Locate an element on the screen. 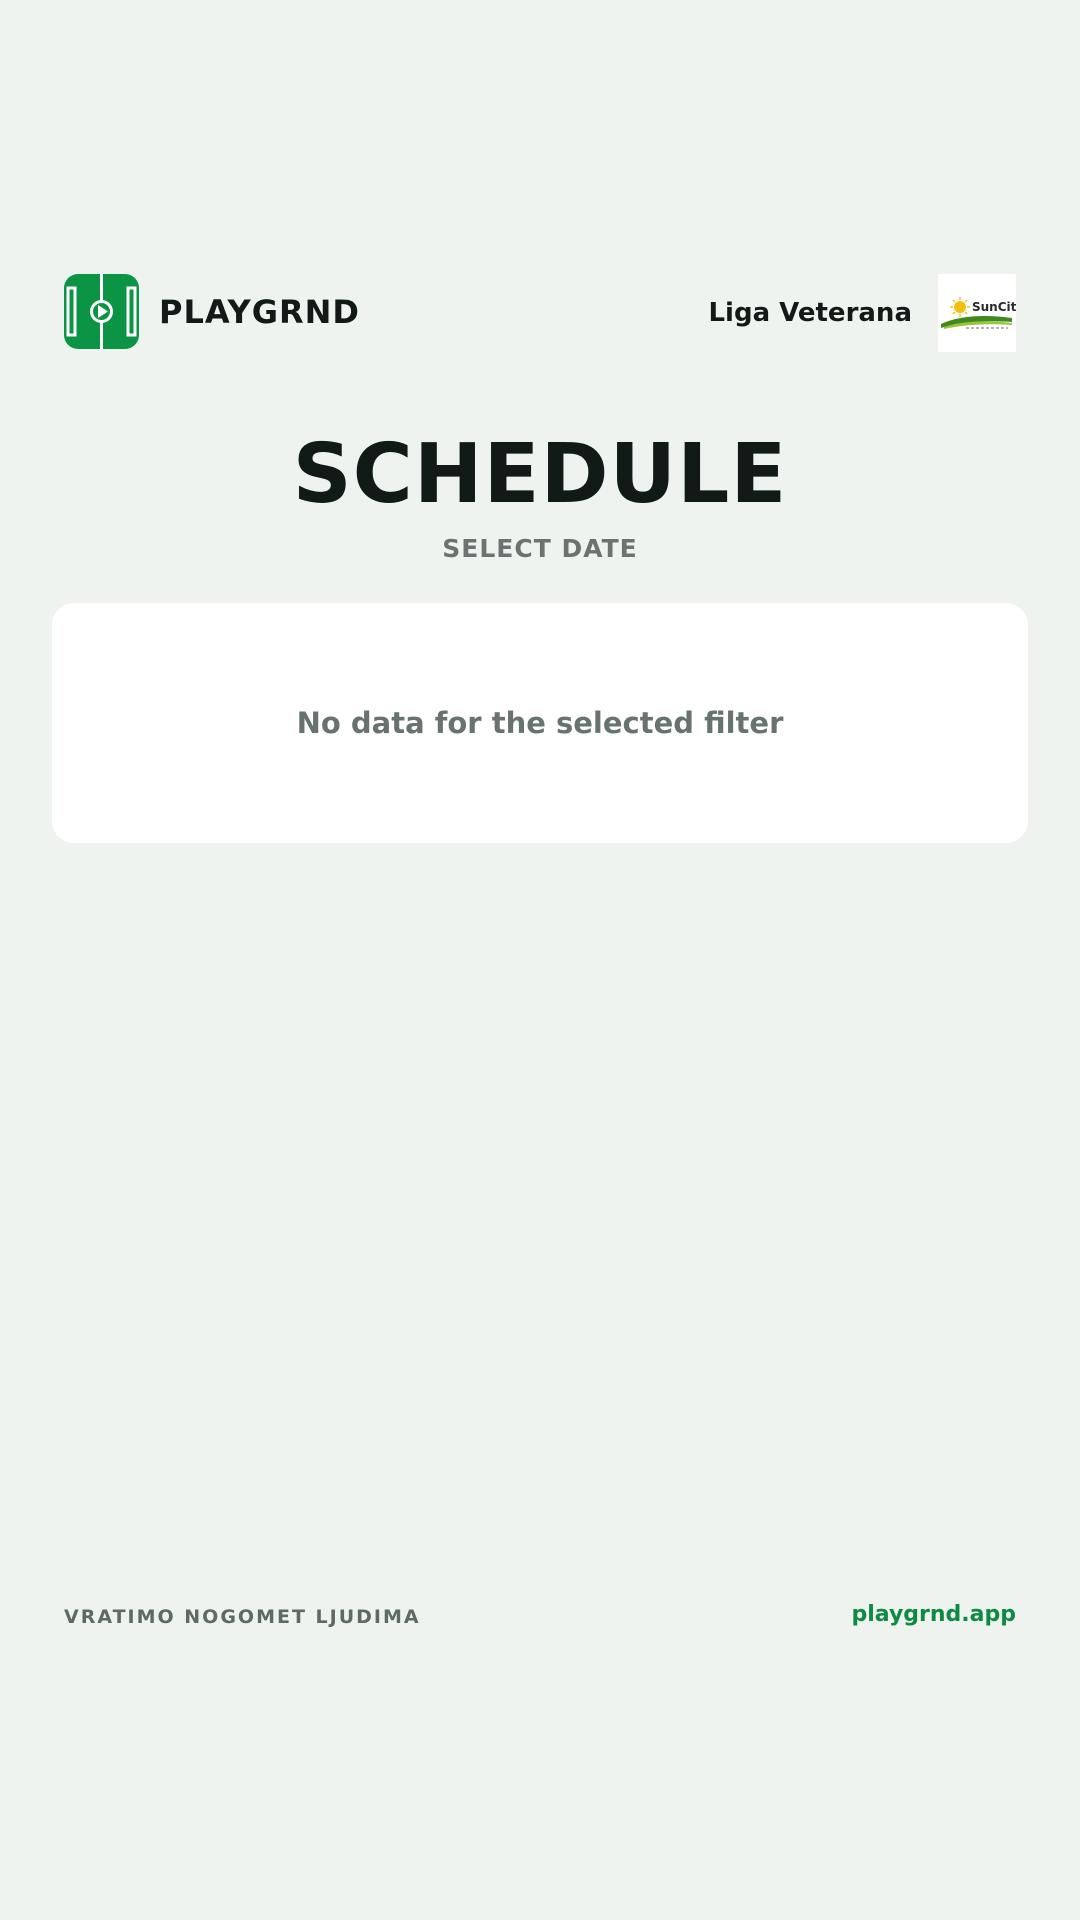 Image resolution: width=1080 pixels, height=1920 pixels. select-date-label: SELECT DATE is located at coordinates (540, 548).